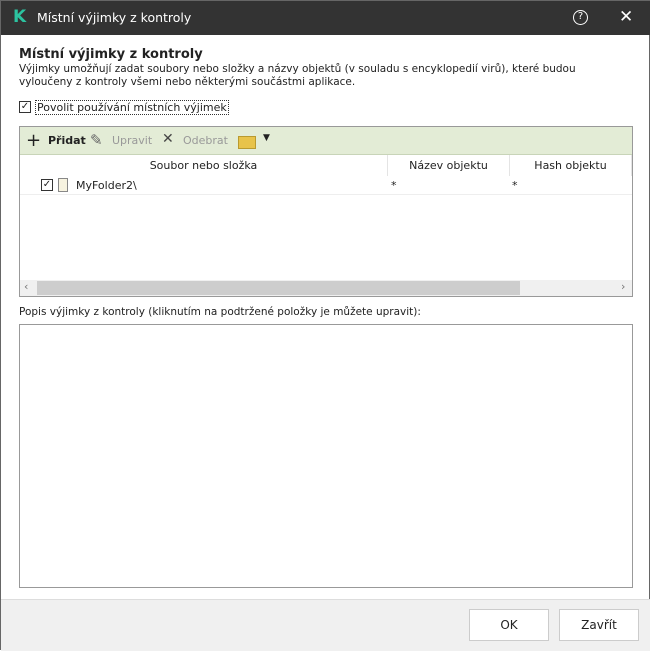 The height and width of the screenshot is (651, 650). What do you see at coordinates (247, 142) in the screenshot?
I see `folder-icon` at bounding box center [247, 142].